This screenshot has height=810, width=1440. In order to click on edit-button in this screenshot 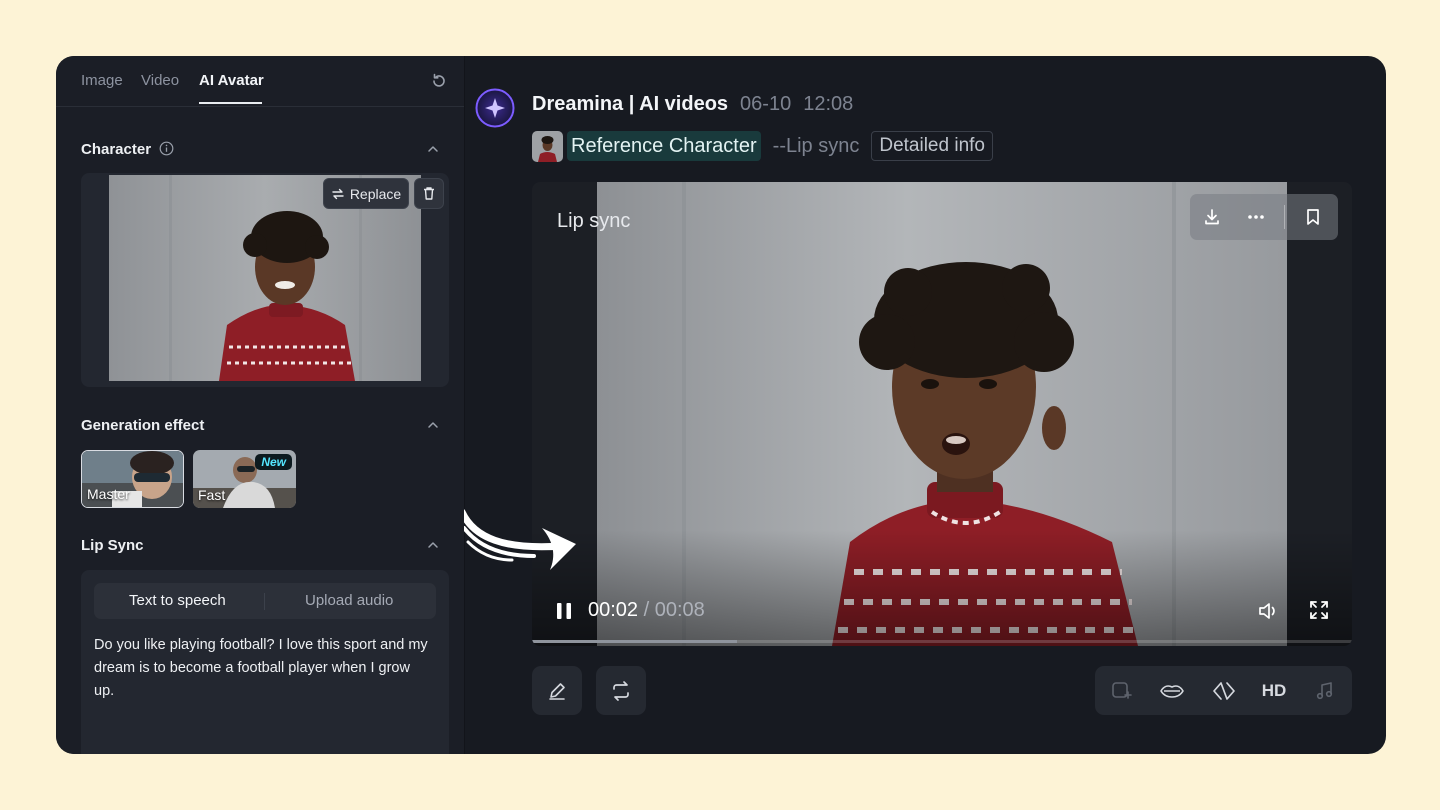, I will do `click(557, 690)`.